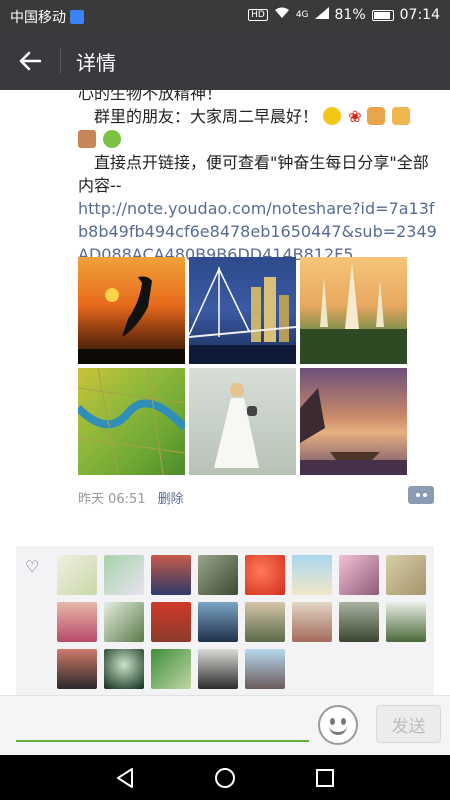  I want to click on post-line-2: 群里的朋友：大家周二早晨好！, so click(206, 116).